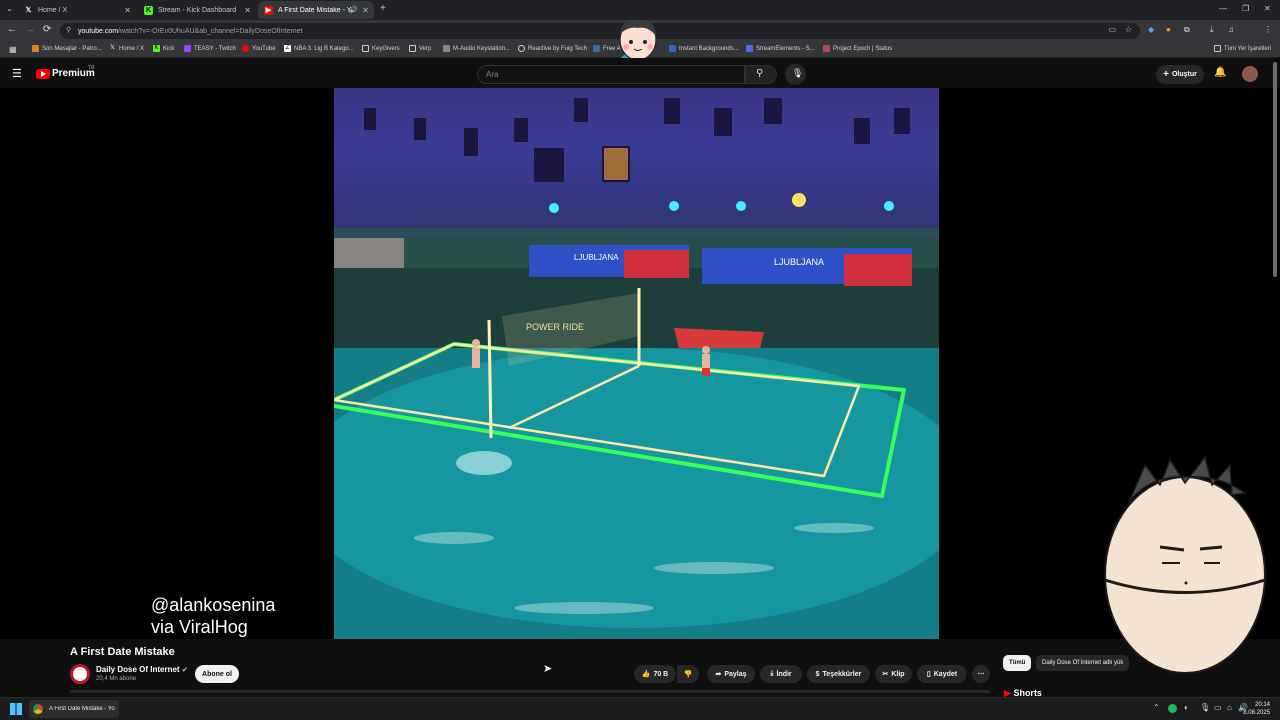  Describe the element at coordinates (552, 48) in the screenshot. I see `bookmark-item: Reactive by Fuig Tech` at that location.